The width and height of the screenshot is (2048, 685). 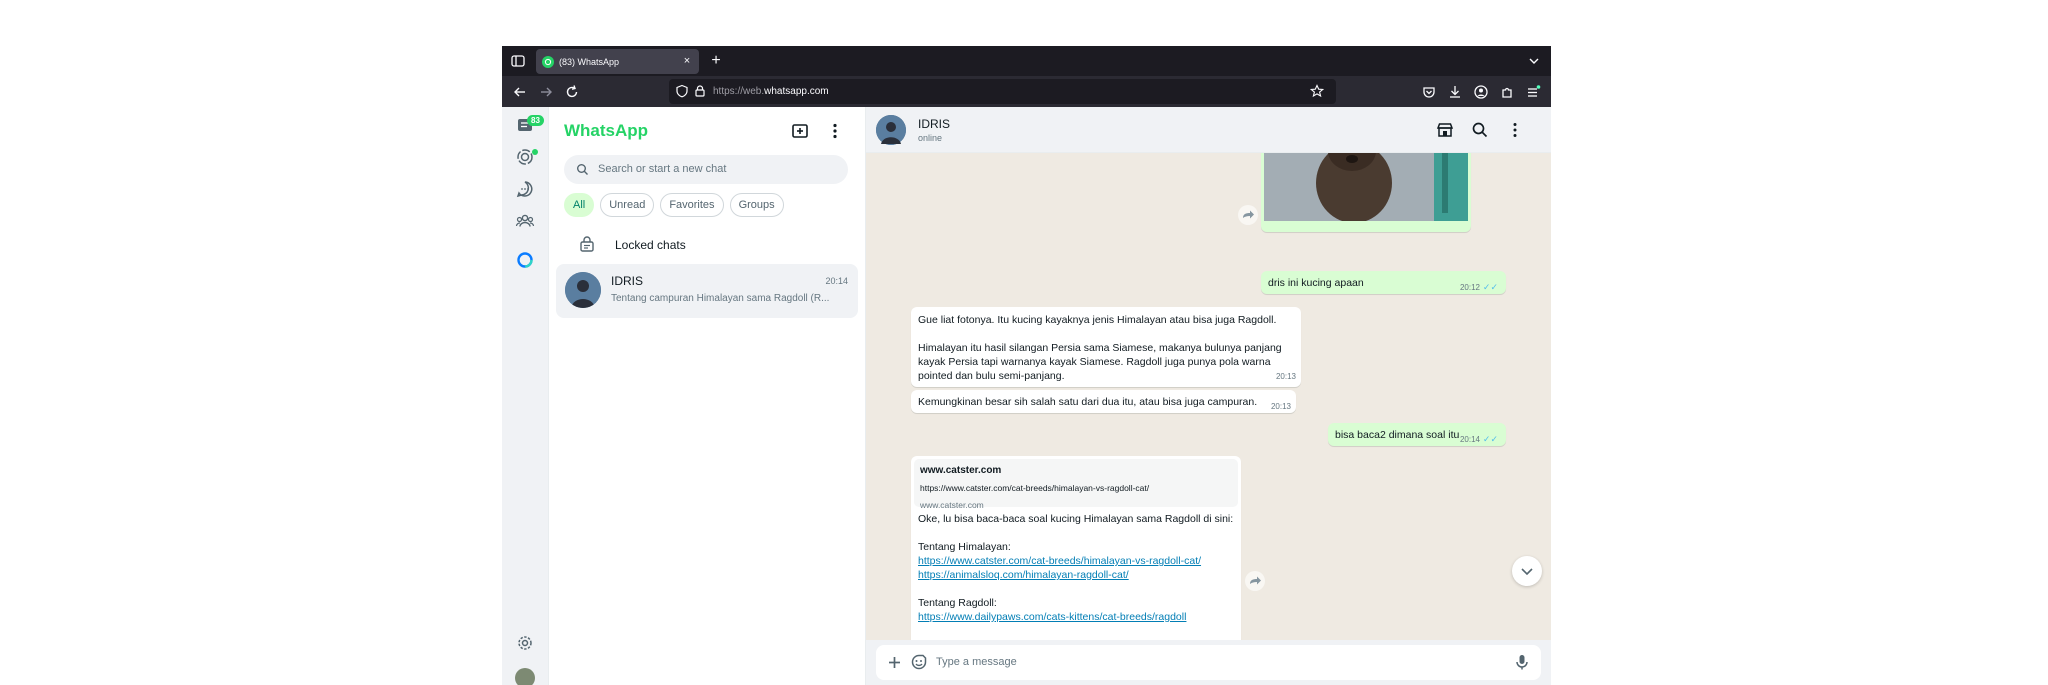 I want to click on whatsapp-favicon-icon, so click(x=548, y=61).